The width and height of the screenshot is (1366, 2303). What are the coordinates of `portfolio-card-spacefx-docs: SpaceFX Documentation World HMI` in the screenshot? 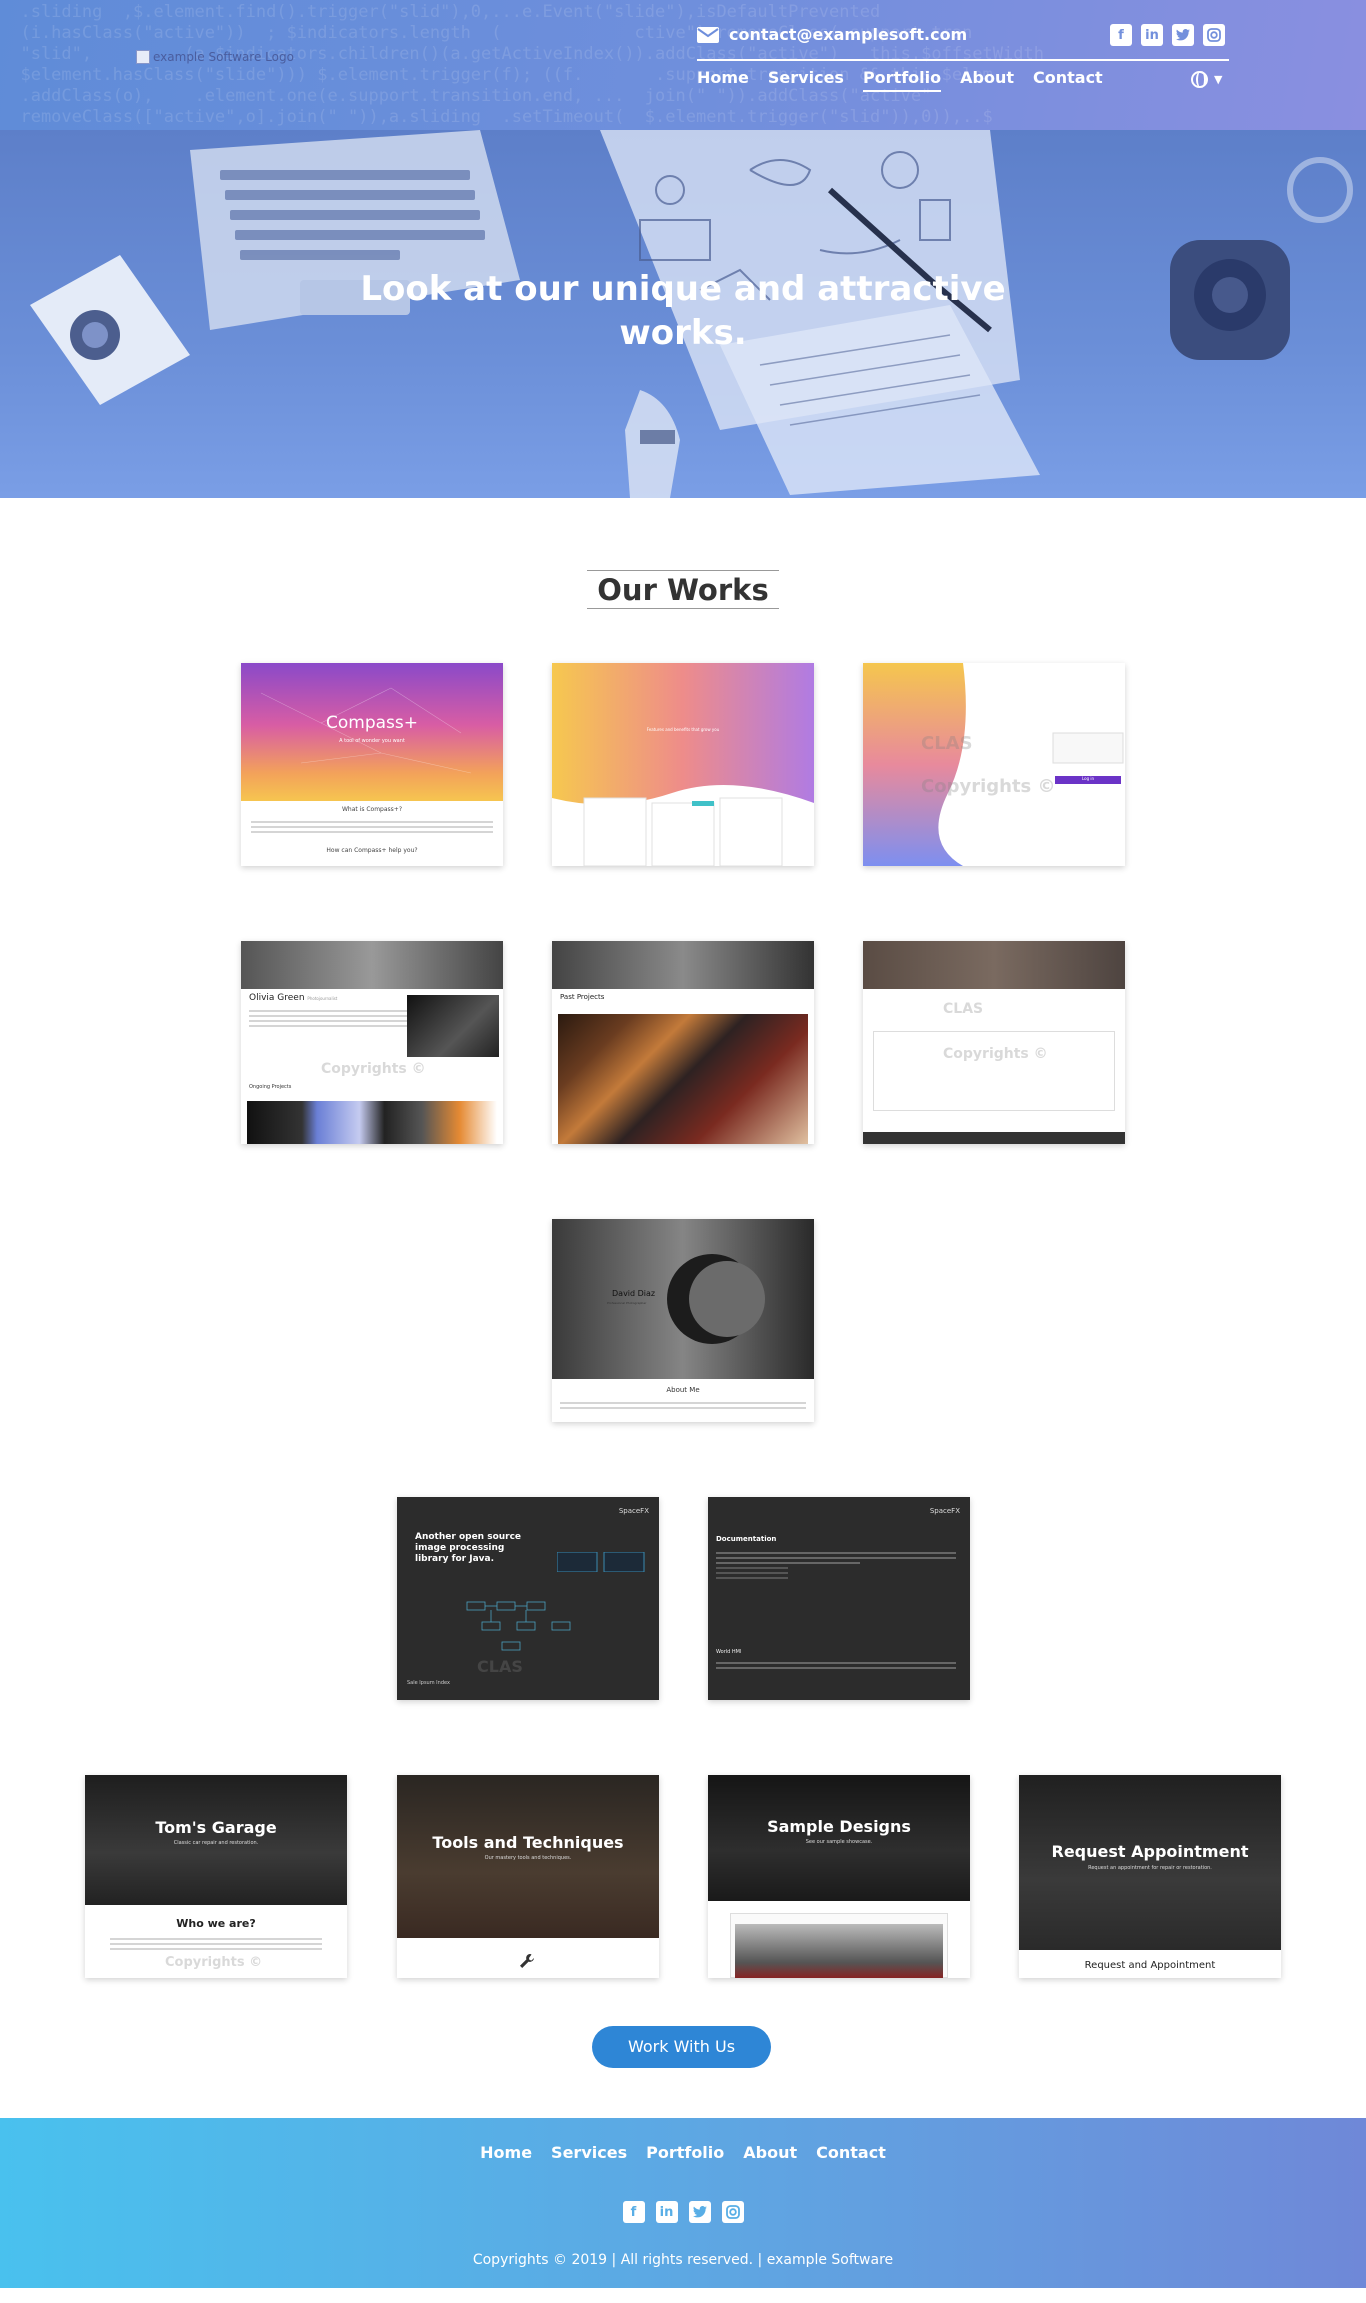 It's located at (839, 1598).